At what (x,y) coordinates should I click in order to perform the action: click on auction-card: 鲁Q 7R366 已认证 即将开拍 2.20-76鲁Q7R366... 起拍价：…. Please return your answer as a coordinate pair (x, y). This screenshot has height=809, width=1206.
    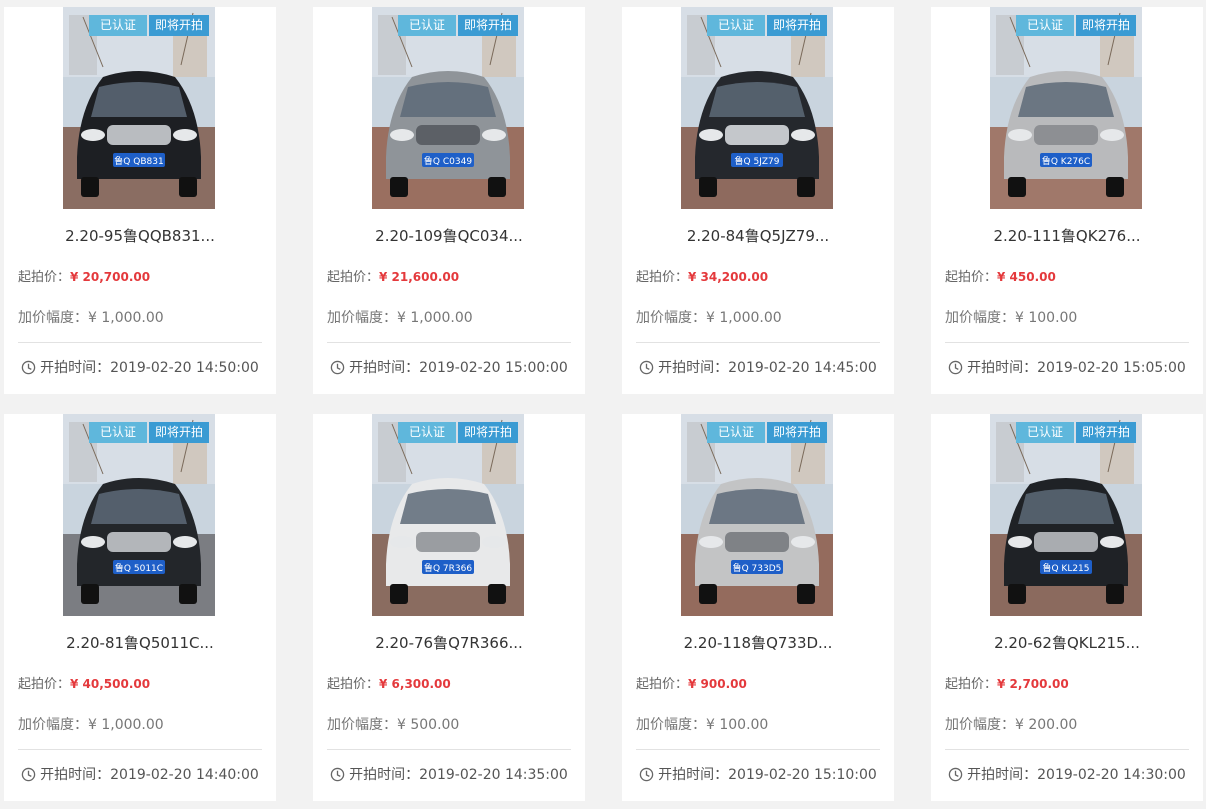
    Looking at the image, I should click on (449, 607).